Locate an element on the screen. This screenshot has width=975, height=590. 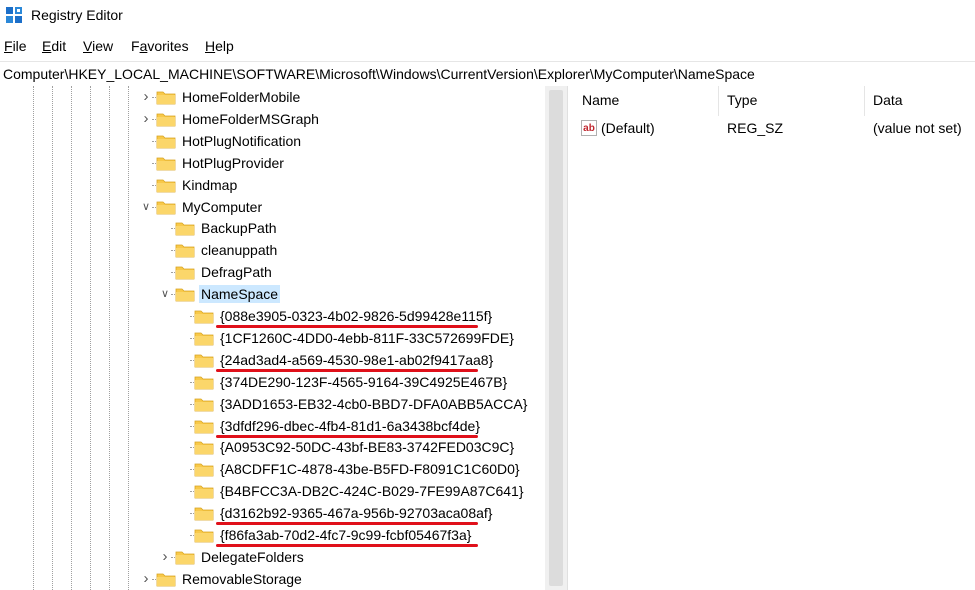
tree-node-label: Kindmap is located at coordinates (209, 185).